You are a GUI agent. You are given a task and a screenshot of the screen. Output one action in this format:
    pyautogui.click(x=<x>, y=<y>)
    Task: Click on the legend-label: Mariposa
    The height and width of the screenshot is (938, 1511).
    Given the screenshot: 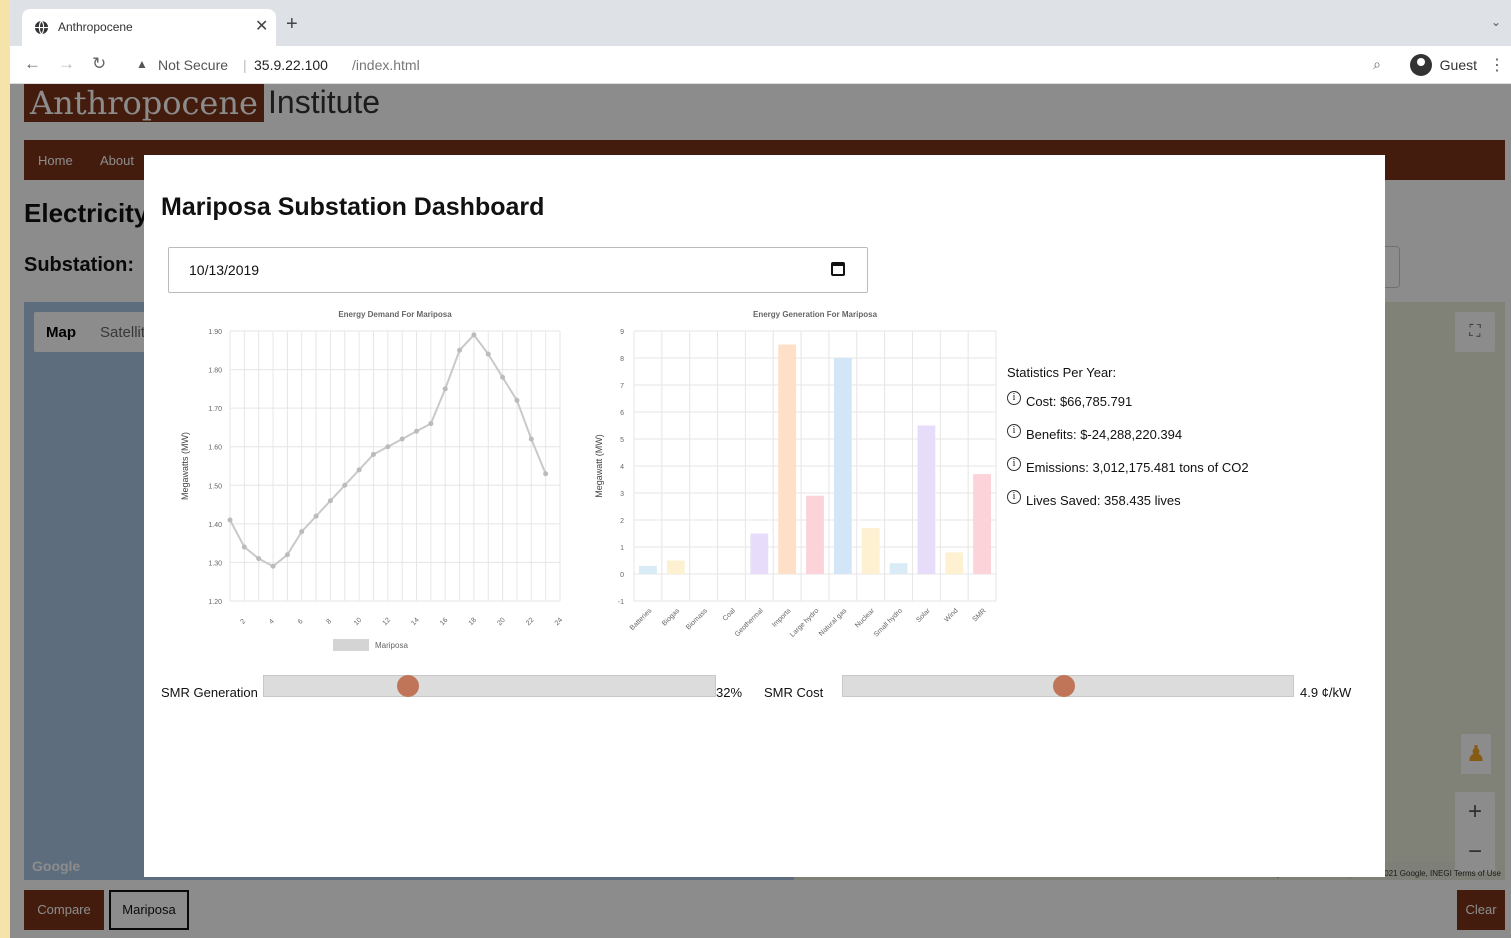 What is the action you would take?
    pyautogui.click(x=391, y=645)
    